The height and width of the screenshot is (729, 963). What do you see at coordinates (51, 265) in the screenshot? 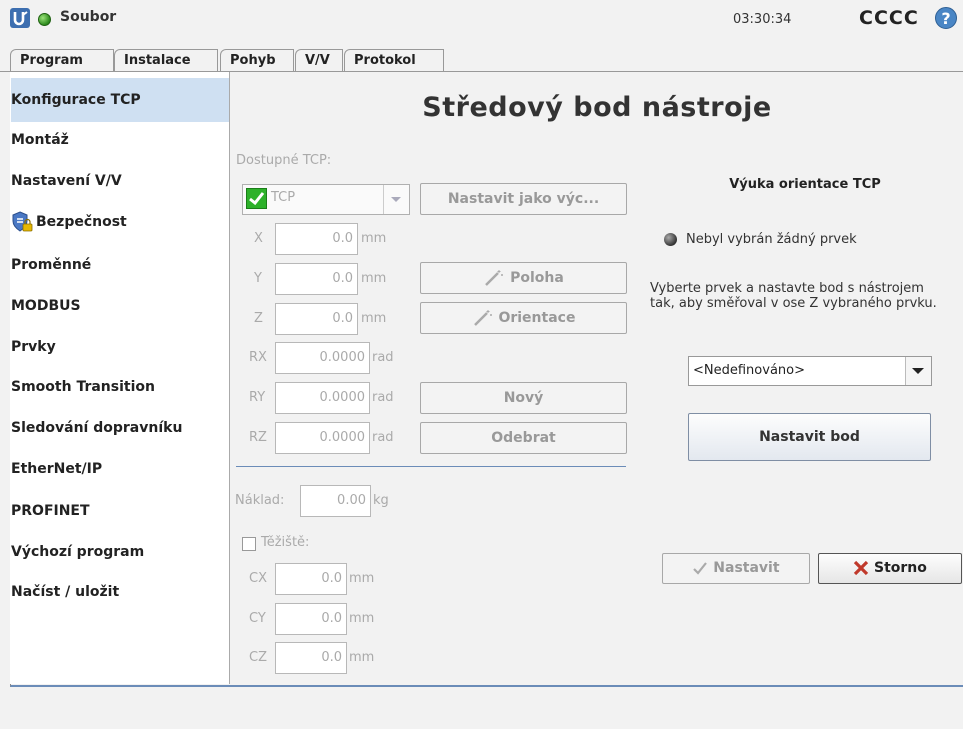
I see `sidebar-item-label: Proměnné` at bounding box center [51, 265].